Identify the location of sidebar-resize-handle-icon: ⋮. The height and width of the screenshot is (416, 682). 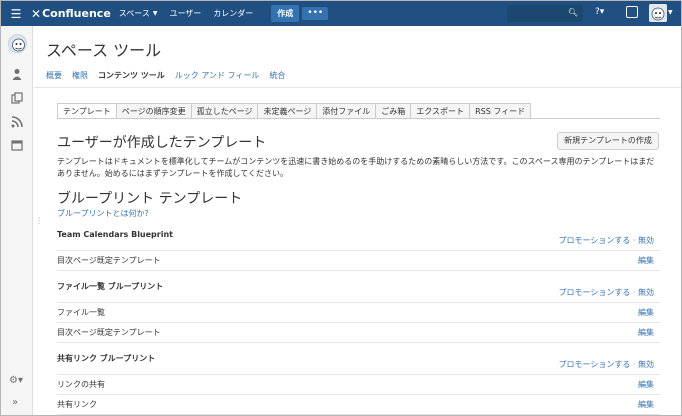
(39, 220).